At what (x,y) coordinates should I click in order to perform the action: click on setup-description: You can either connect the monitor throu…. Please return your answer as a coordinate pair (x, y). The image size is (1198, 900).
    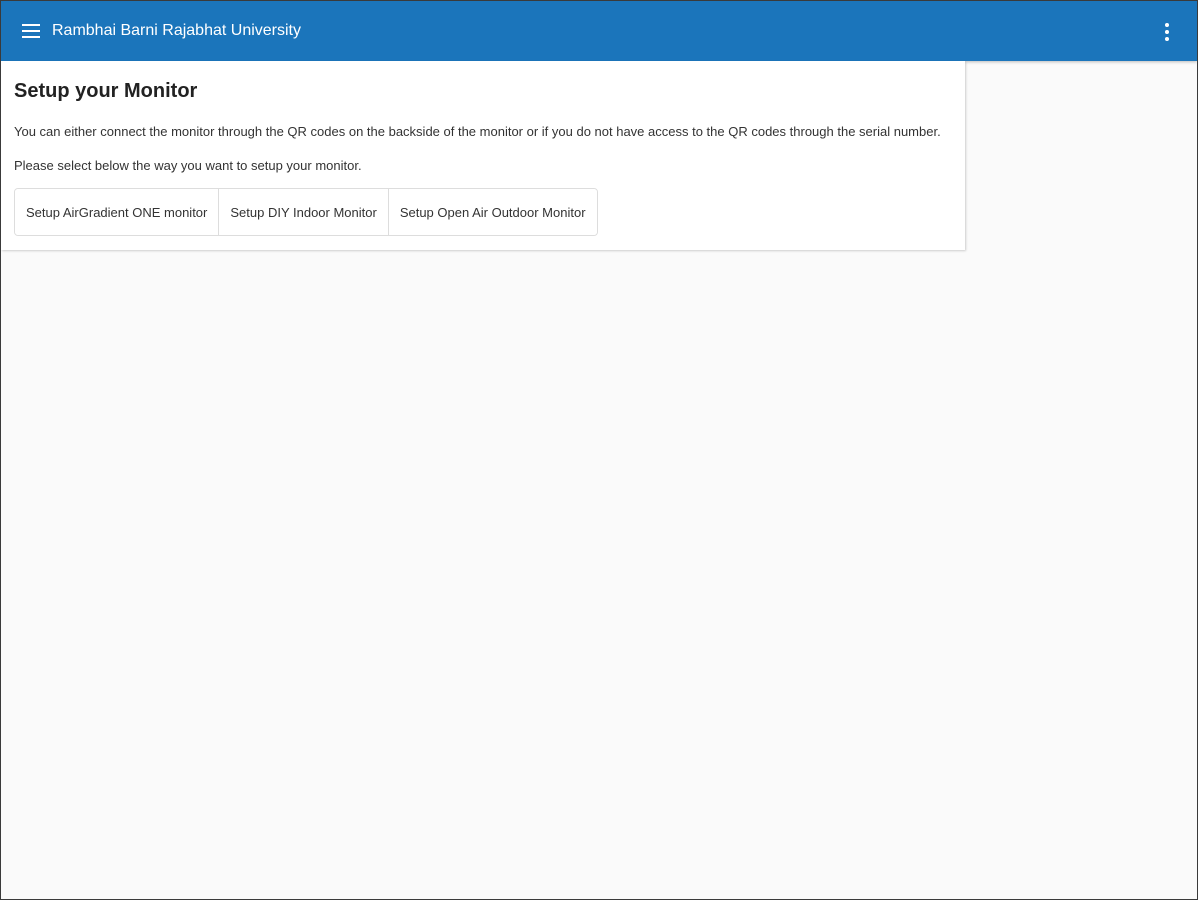
    Looking at the image, I should click on (477, 131).